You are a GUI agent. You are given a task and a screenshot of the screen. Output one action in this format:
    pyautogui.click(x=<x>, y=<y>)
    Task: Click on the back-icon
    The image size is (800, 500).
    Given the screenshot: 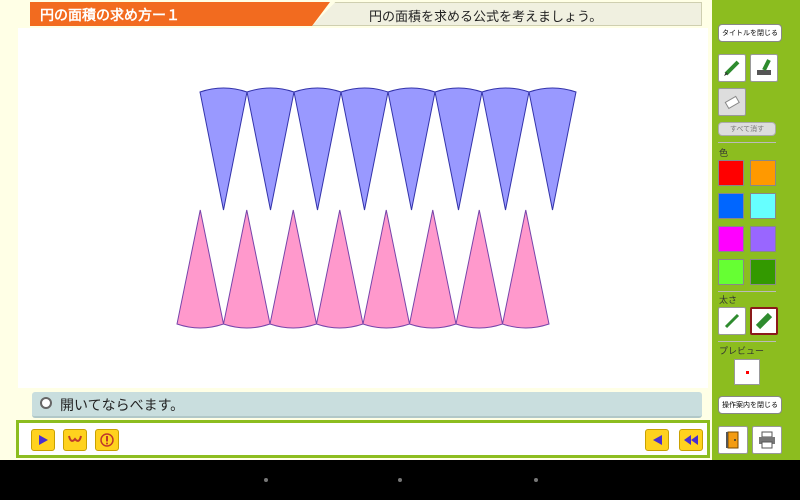 What is the action you would take?
    pyautogui.click(x=657, y=440)
    